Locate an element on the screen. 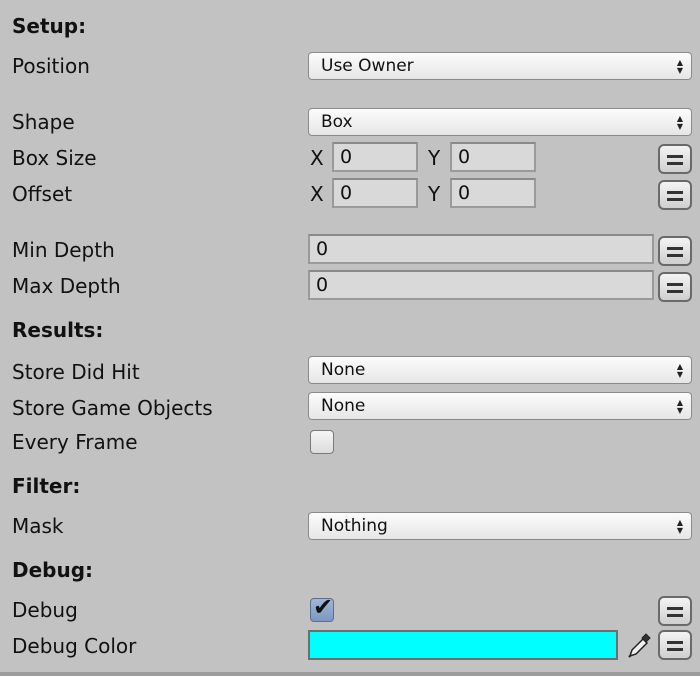 The width and height of the screenshot is (700, 676). offset-menu-button is located at coordinates (675, 195).